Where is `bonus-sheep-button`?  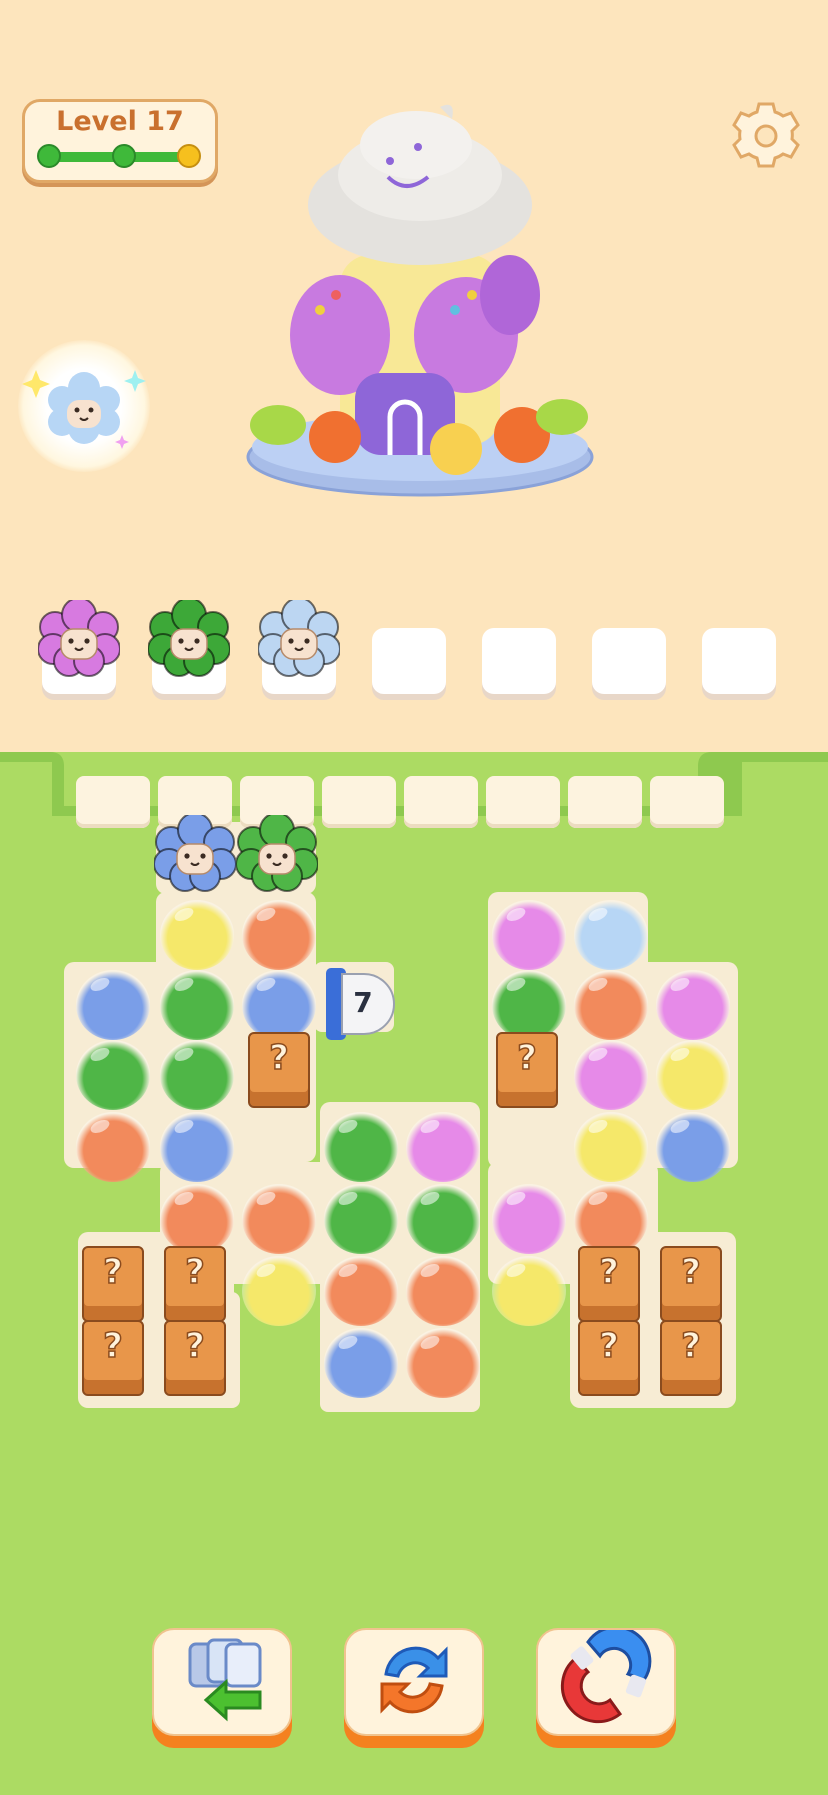
bonus-sheep-button is located at coordinates (84, 406).